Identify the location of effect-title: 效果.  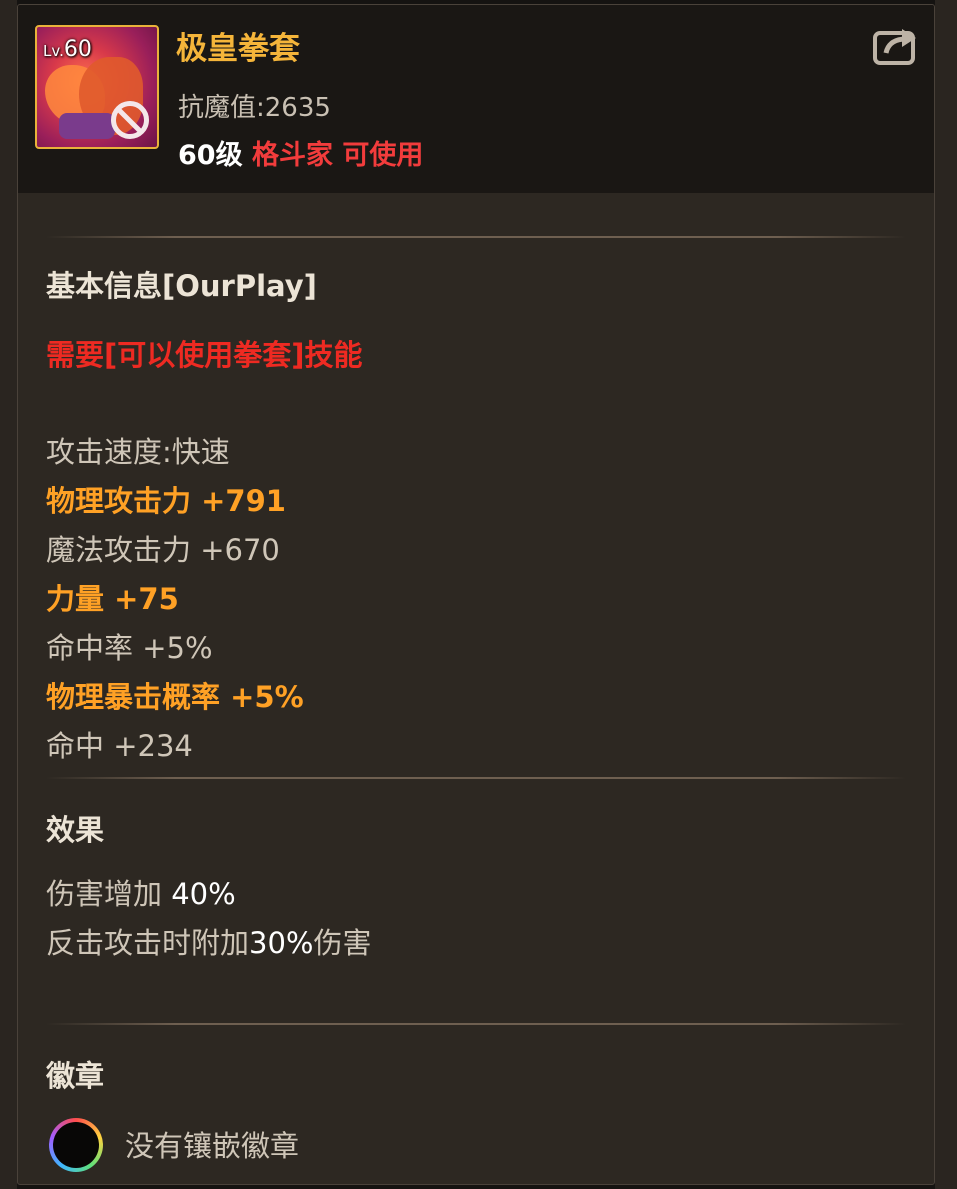
(75, 830).